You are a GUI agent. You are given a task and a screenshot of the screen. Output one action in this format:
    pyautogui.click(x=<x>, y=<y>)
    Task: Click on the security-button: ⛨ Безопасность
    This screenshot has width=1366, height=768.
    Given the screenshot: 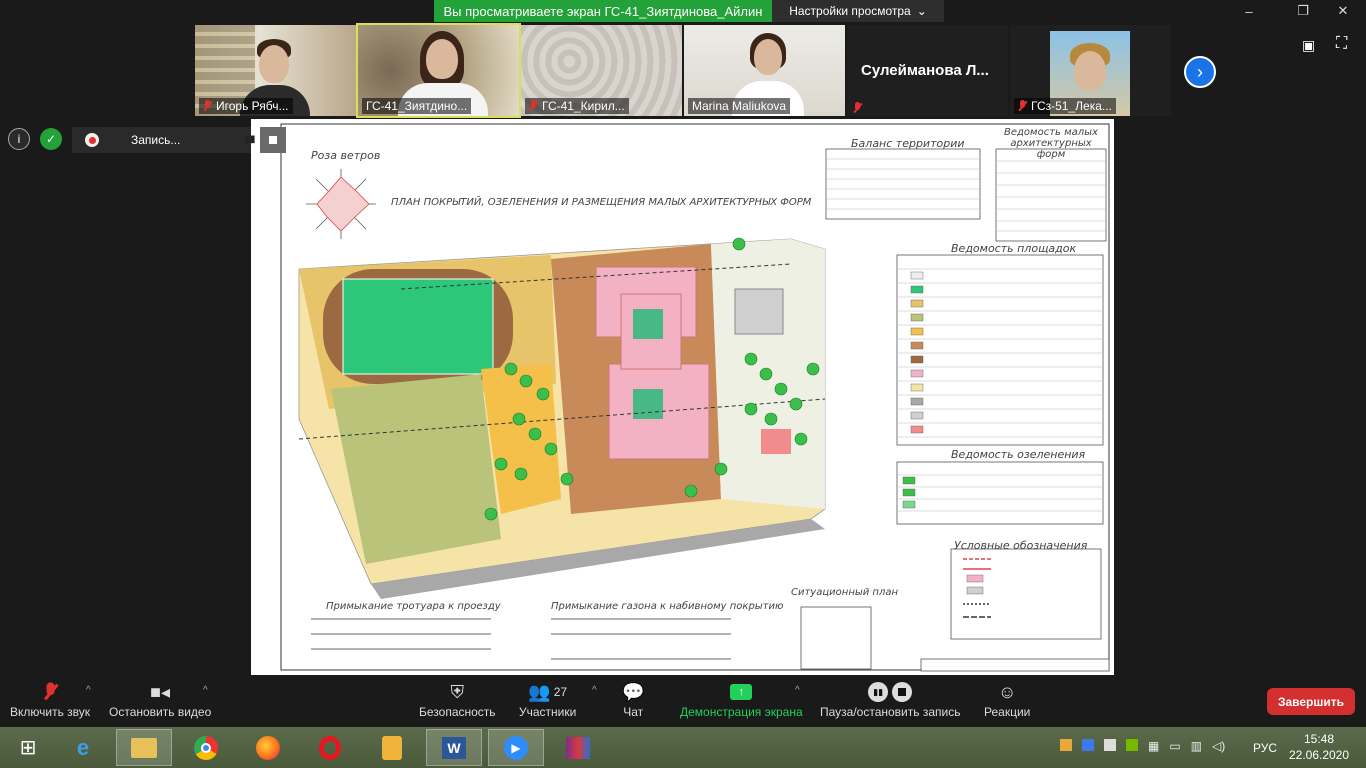 What is the action you would take?
    pyautogui.click(x=457, y=701)
    